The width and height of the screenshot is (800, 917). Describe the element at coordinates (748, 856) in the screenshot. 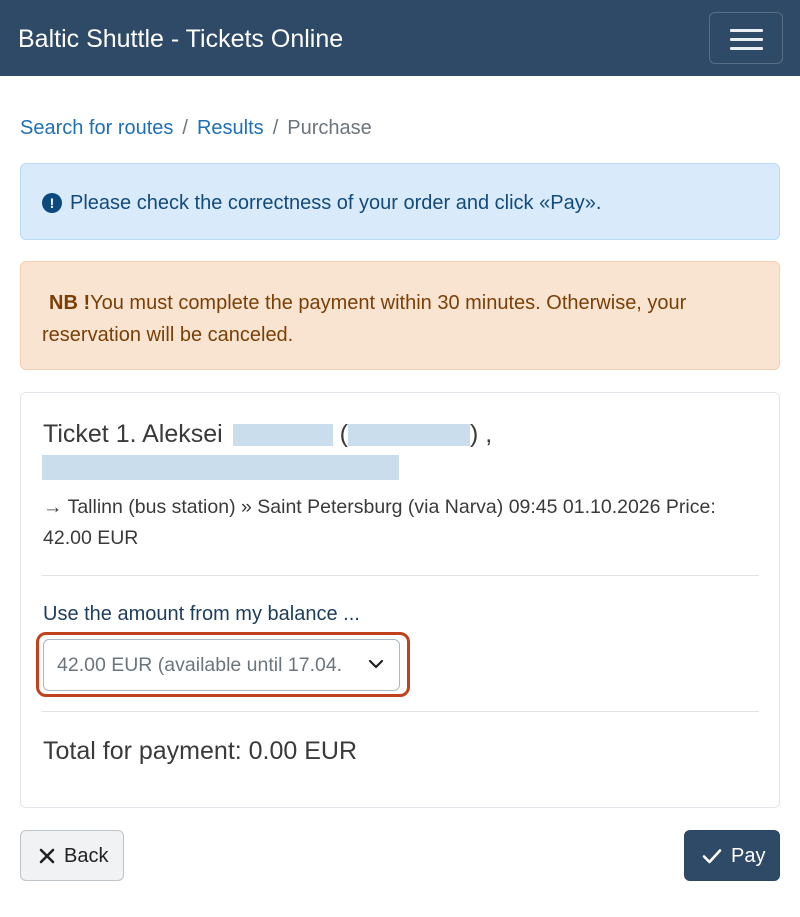

I see `pay-button-label: Pay` at that location.